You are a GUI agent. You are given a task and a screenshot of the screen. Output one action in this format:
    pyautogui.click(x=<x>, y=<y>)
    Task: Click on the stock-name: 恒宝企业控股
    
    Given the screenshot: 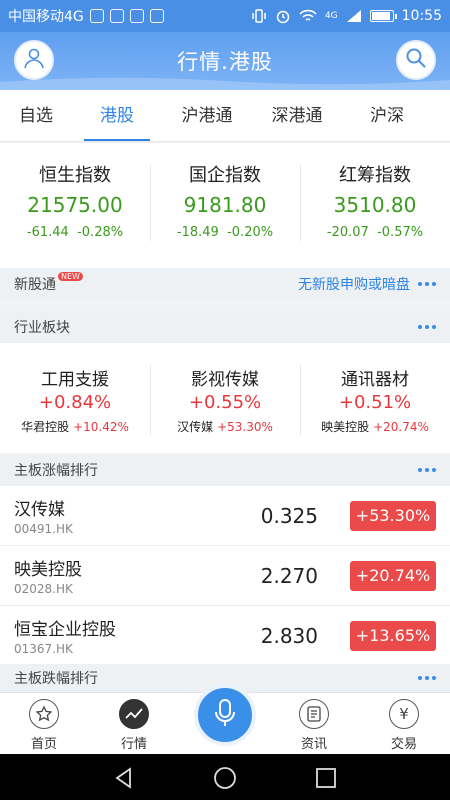 What is the action you would take?
    pyautogui.click(x=65, y=630)
    